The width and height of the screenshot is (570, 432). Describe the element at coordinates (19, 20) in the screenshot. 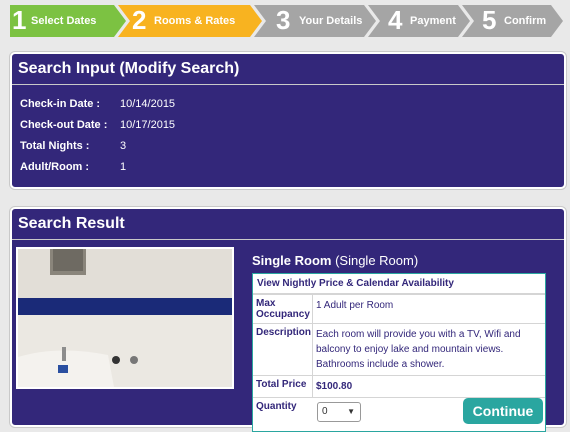

I see `step-number: 1` at that location.